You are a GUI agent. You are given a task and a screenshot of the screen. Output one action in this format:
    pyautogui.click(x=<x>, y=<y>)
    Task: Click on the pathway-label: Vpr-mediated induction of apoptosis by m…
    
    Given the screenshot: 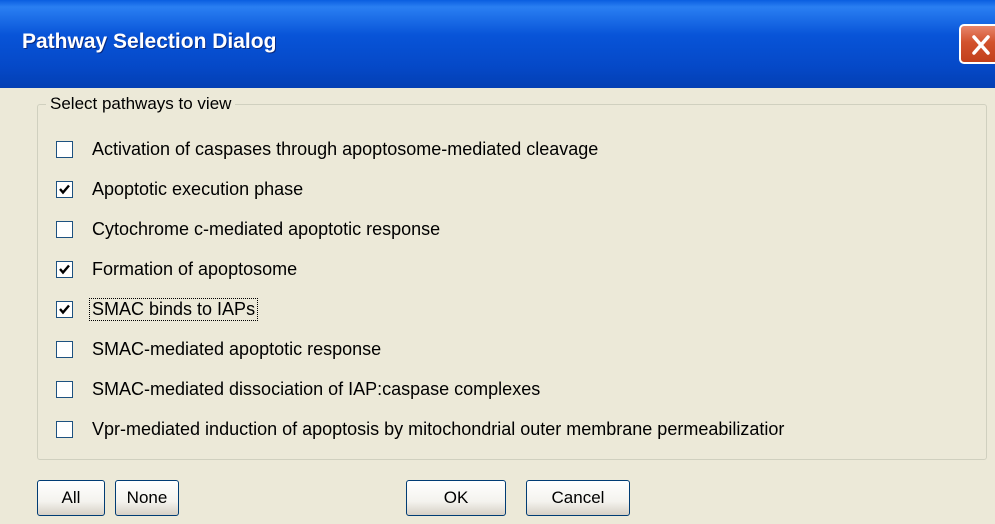 What is the action you would take?
    pyautogui.click(x=438, y=428)
    